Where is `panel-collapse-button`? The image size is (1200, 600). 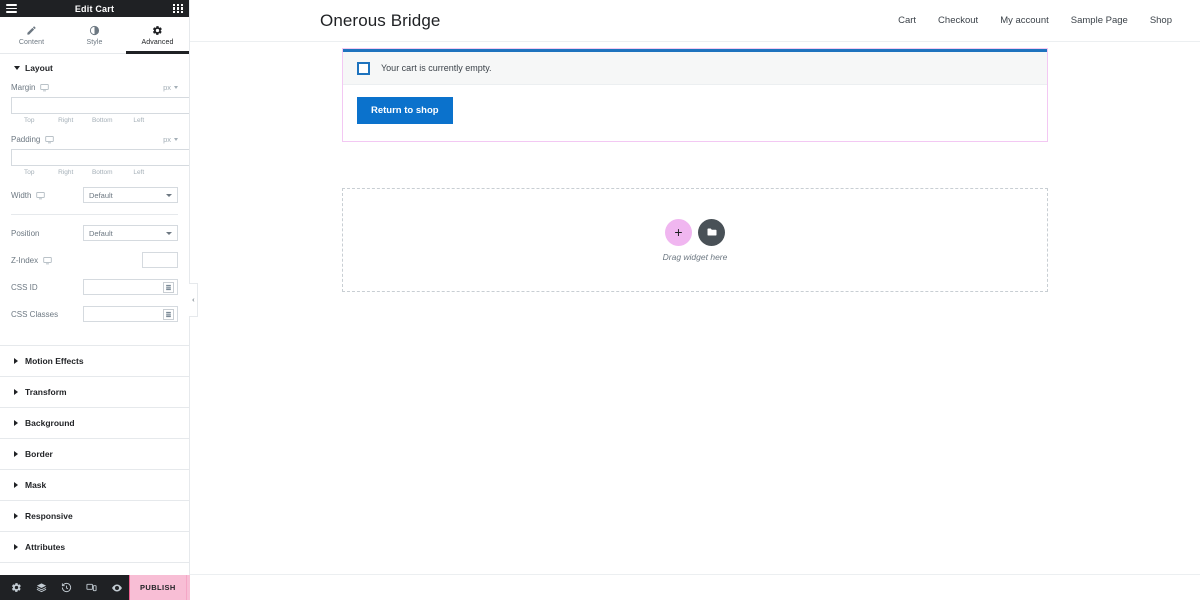
panel-collapse-button is located at coordinates (193, 300).